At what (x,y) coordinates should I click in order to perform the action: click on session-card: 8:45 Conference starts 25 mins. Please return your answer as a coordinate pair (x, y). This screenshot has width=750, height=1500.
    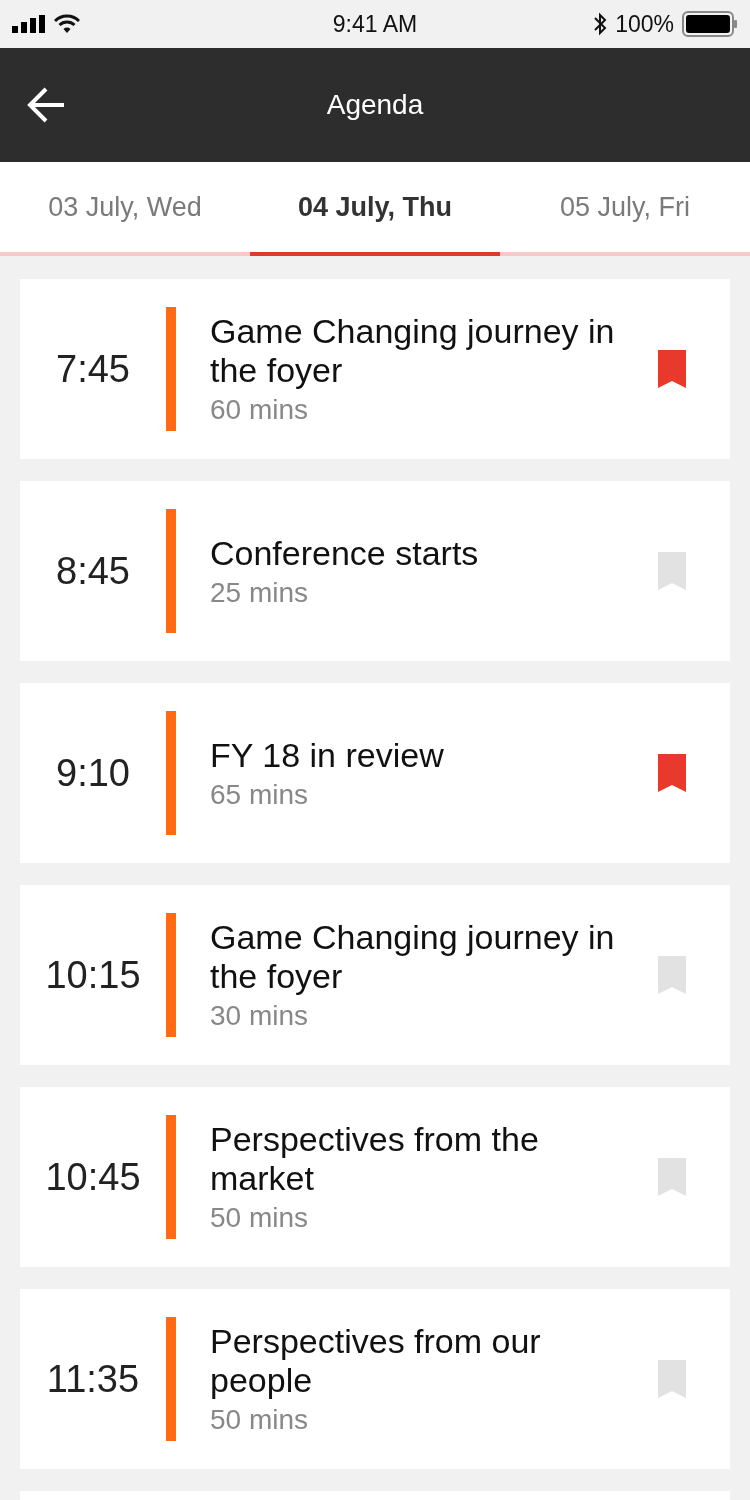
    Looking at the image, I should click on (375, 571).